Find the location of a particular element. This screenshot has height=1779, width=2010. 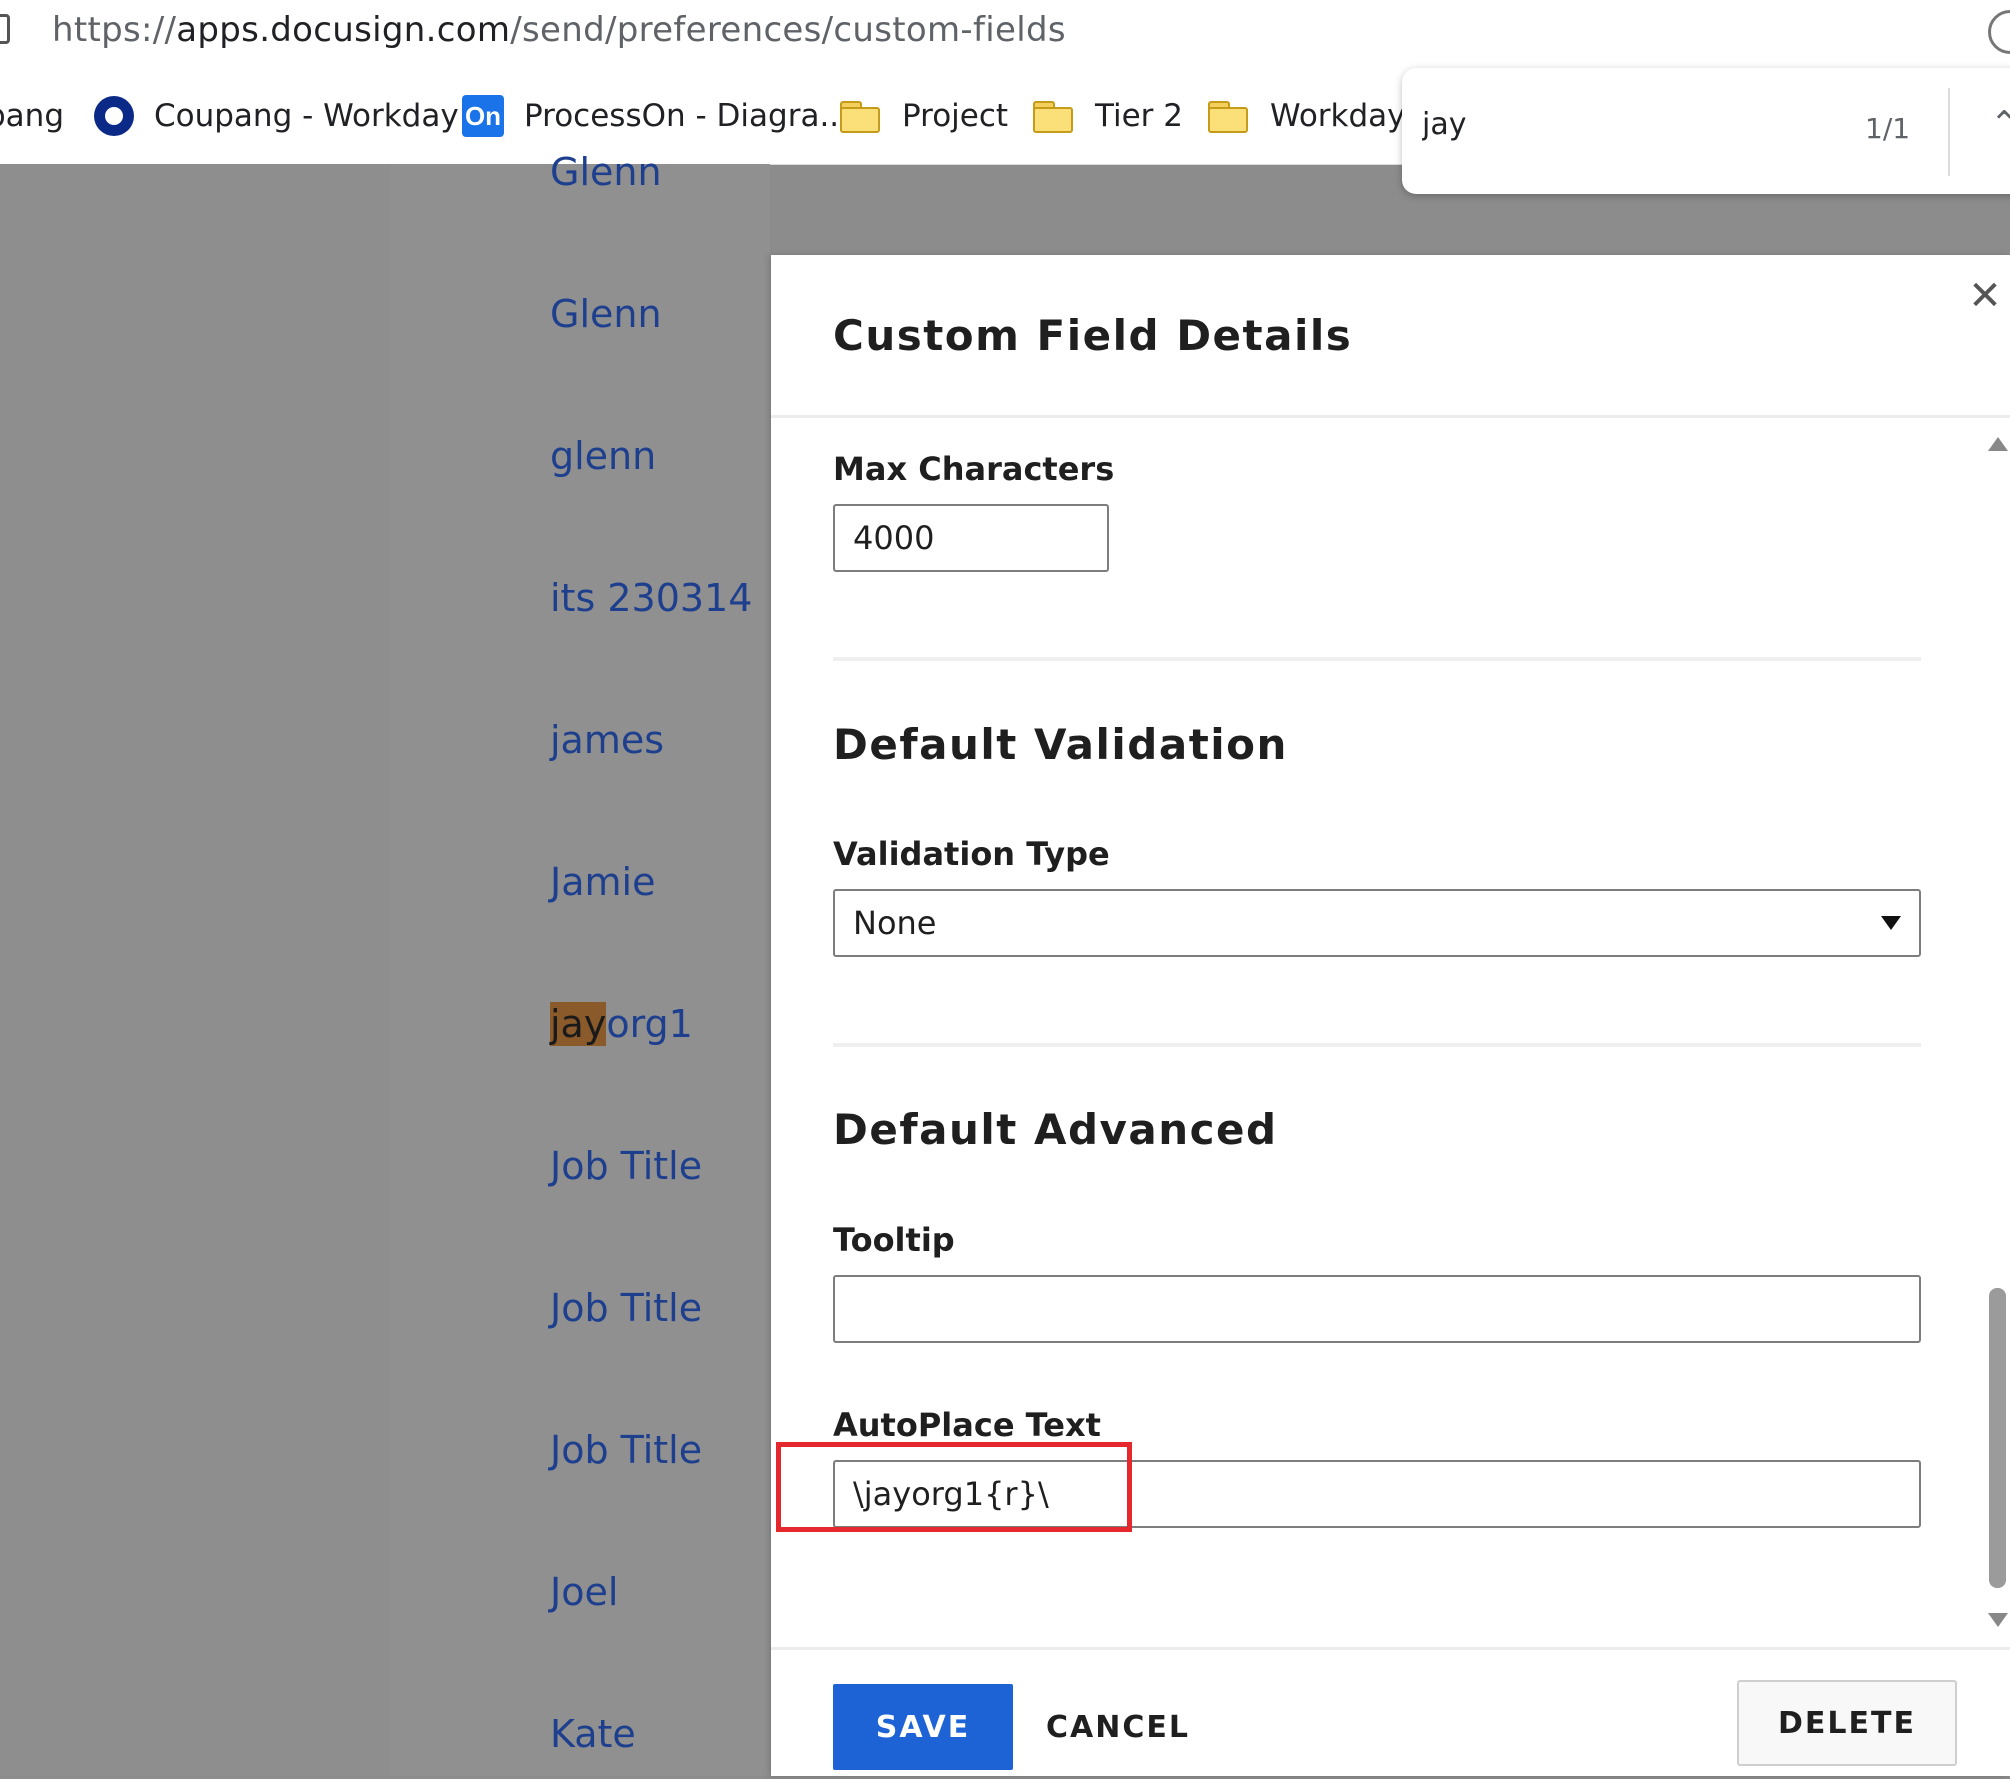

scrollbar-thumb is located at coordinates (1997, 1438).